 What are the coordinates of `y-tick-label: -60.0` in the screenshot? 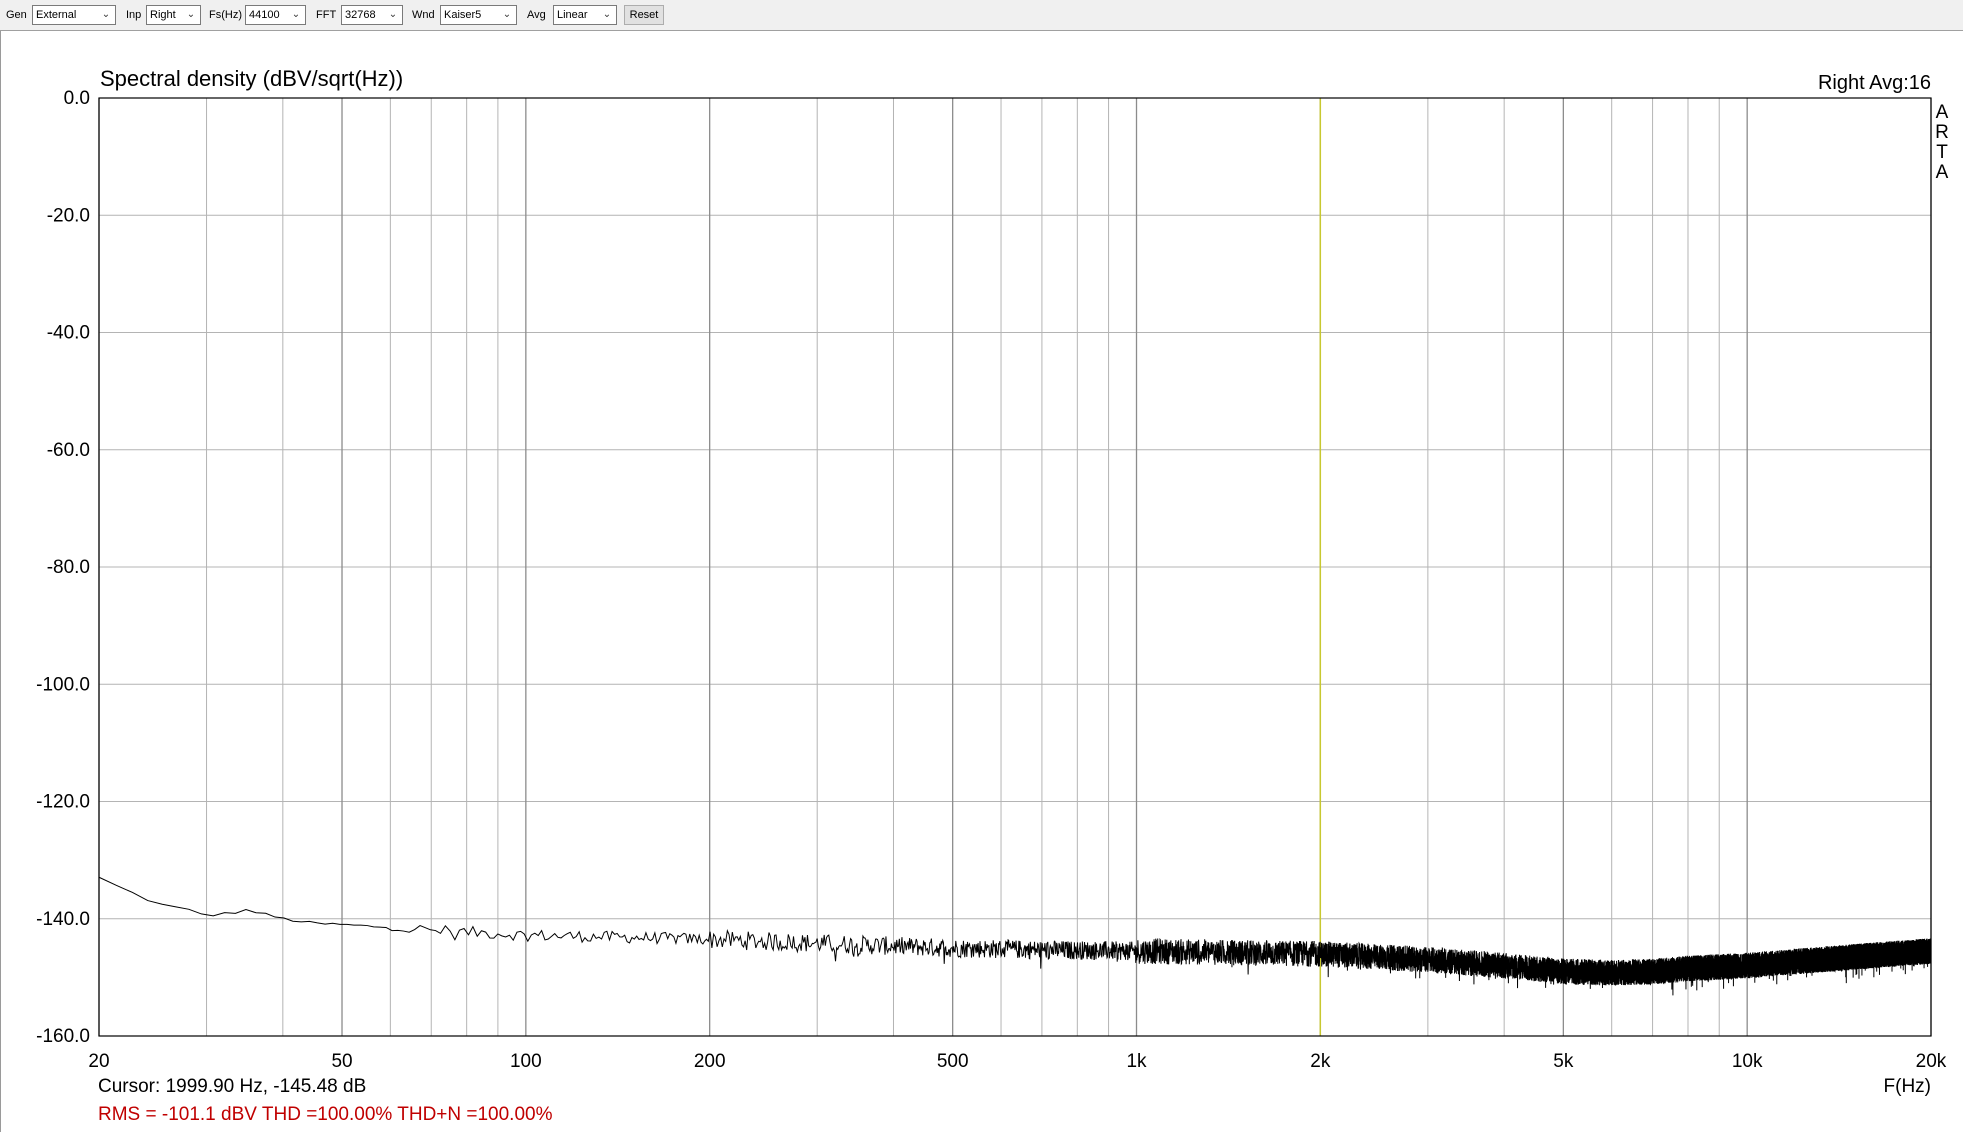 It's located at (68, 450).